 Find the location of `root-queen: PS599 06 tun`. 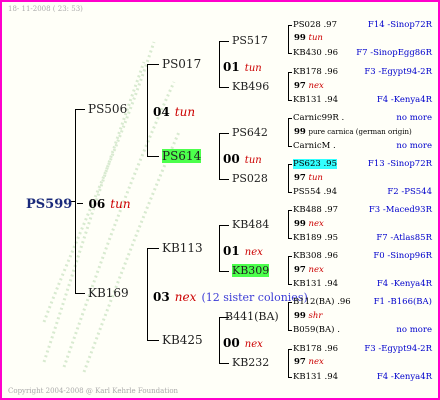

root-queen: PS599 06 tun is located at coordinates (78, 202).